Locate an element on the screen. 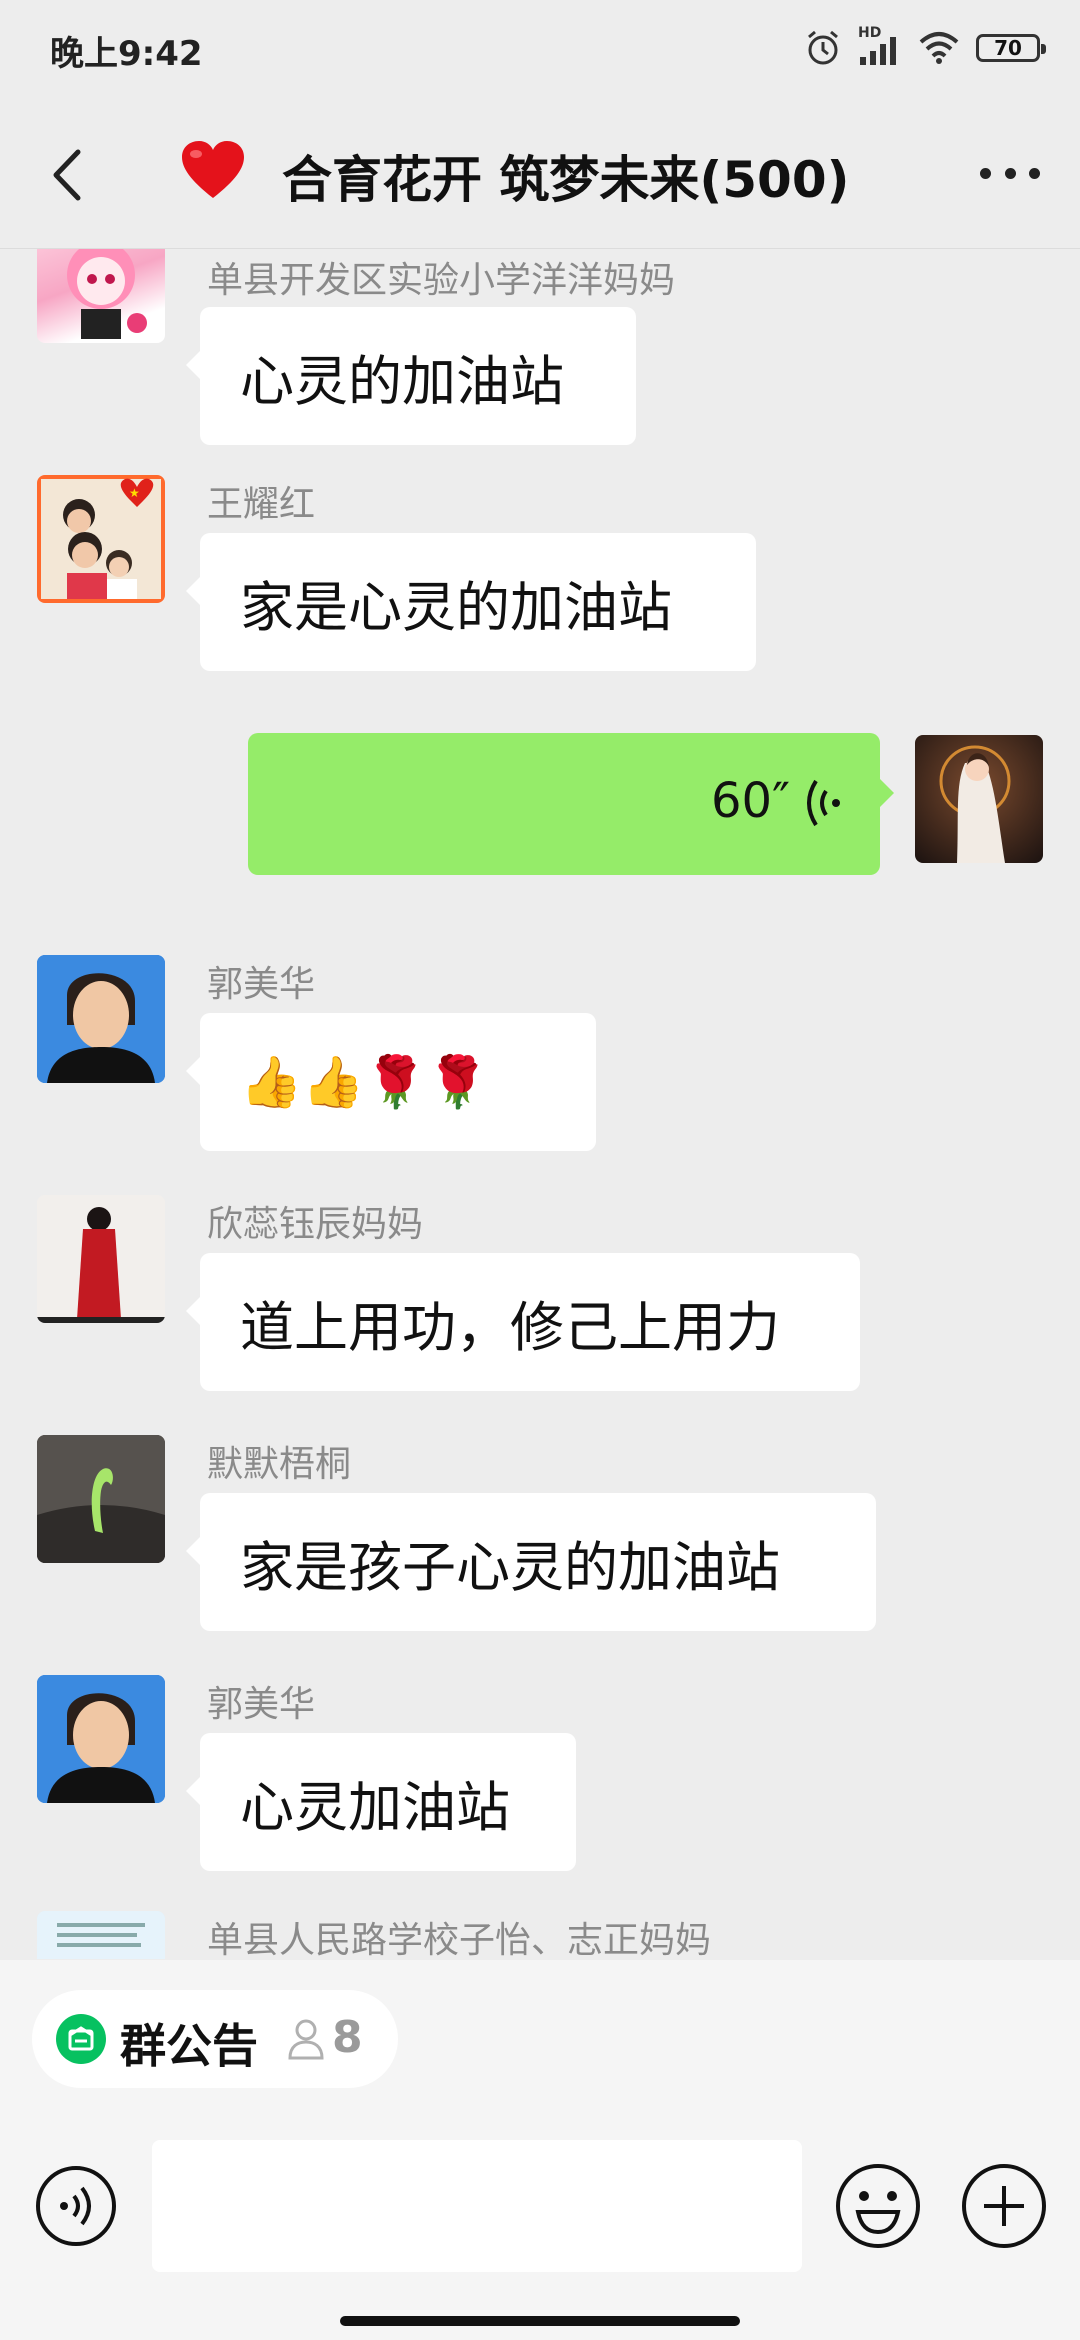 The height and width of the screenshot is (2340, 1080). voice-wave-icon is located at coordinates (823, 803).